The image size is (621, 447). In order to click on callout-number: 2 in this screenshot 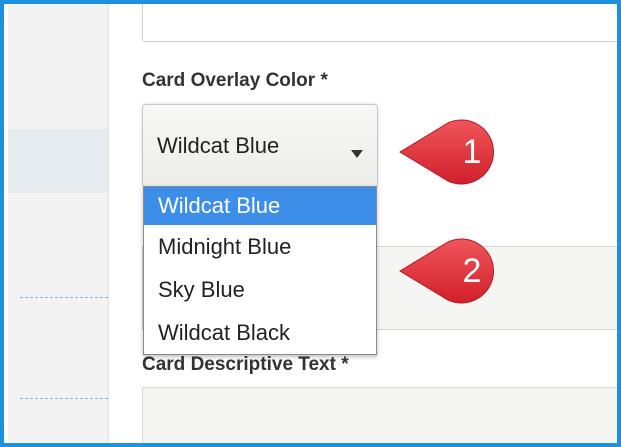, I will do `click(472, 271)`.